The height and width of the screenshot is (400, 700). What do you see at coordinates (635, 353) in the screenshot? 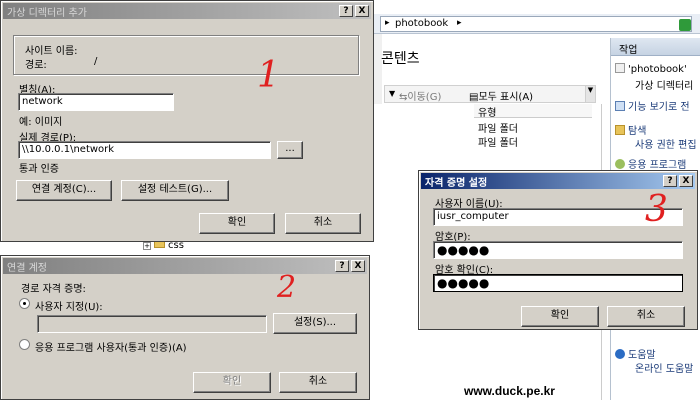
I see `action-item-help: 도움말` at bounding box center [635, 353].